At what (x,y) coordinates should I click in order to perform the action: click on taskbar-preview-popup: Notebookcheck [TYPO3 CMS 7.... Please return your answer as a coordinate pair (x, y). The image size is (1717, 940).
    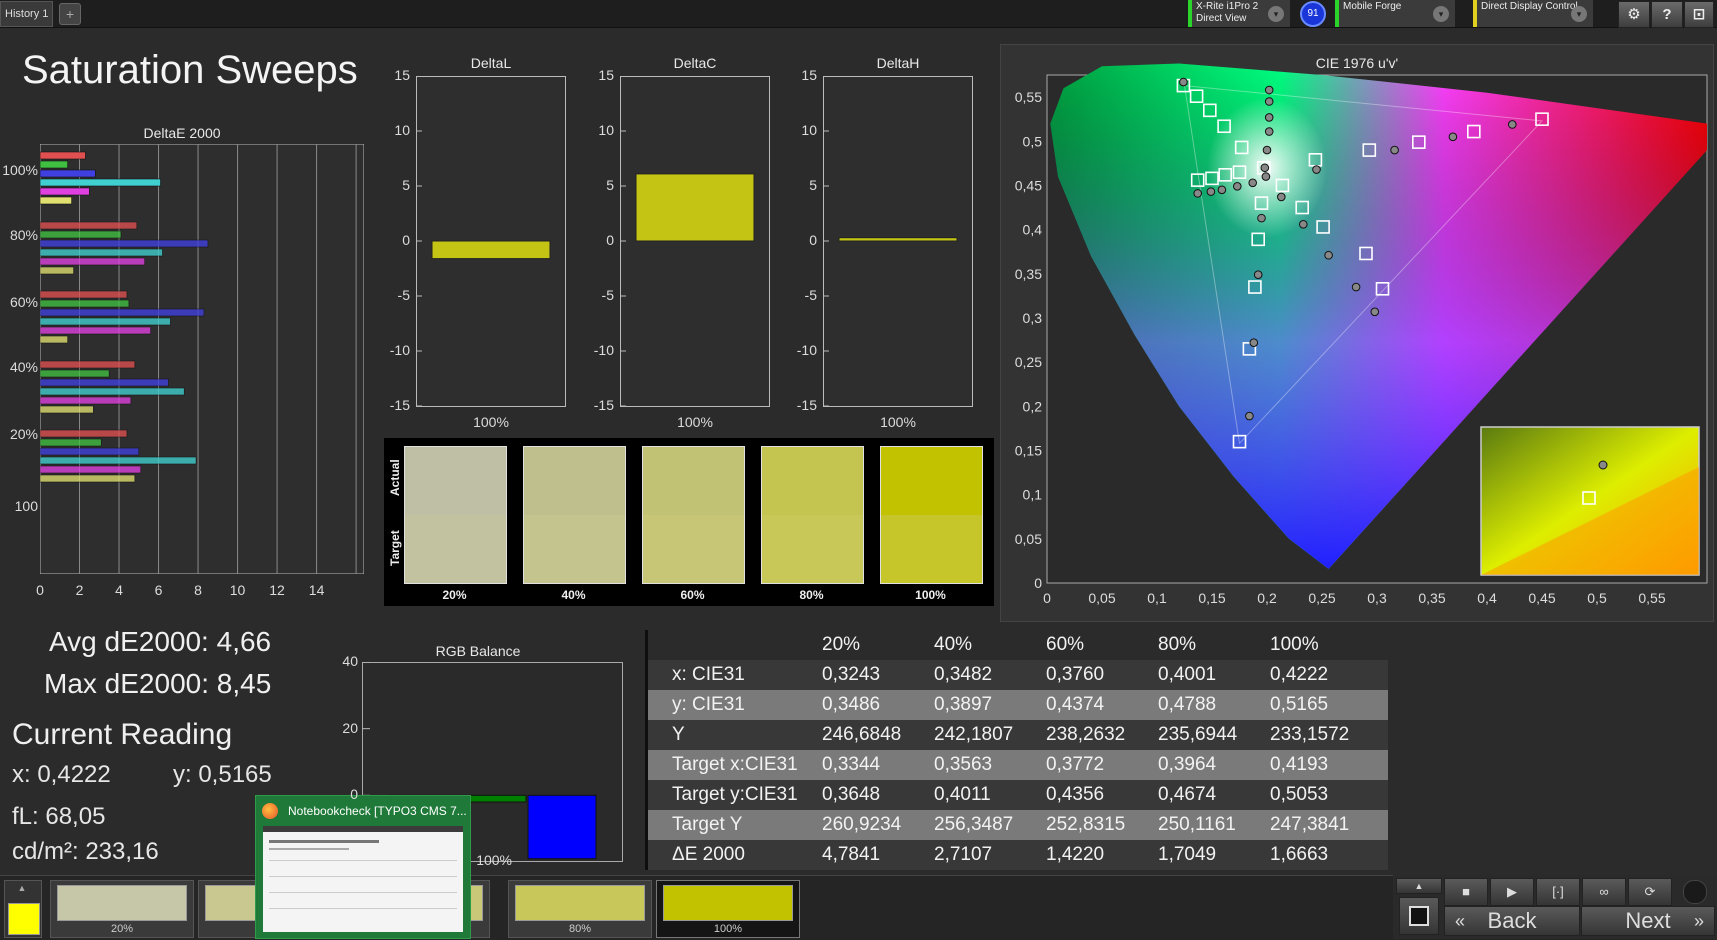
    Looking at the image, I should click on (363, 867).